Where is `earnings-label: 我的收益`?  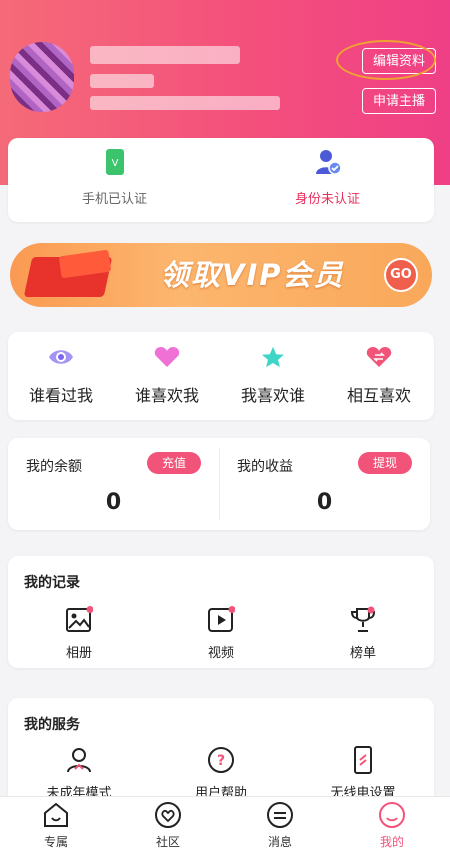 earnings-label: 我的收益 is located at coordinates (265, 467).